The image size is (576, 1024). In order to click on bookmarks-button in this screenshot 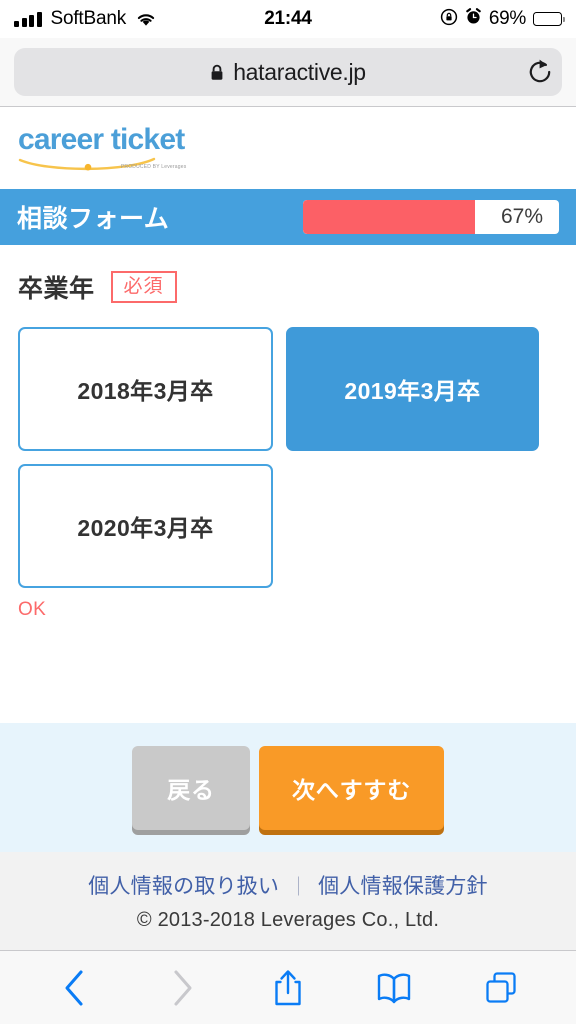, I will do `click(394, 988)`.